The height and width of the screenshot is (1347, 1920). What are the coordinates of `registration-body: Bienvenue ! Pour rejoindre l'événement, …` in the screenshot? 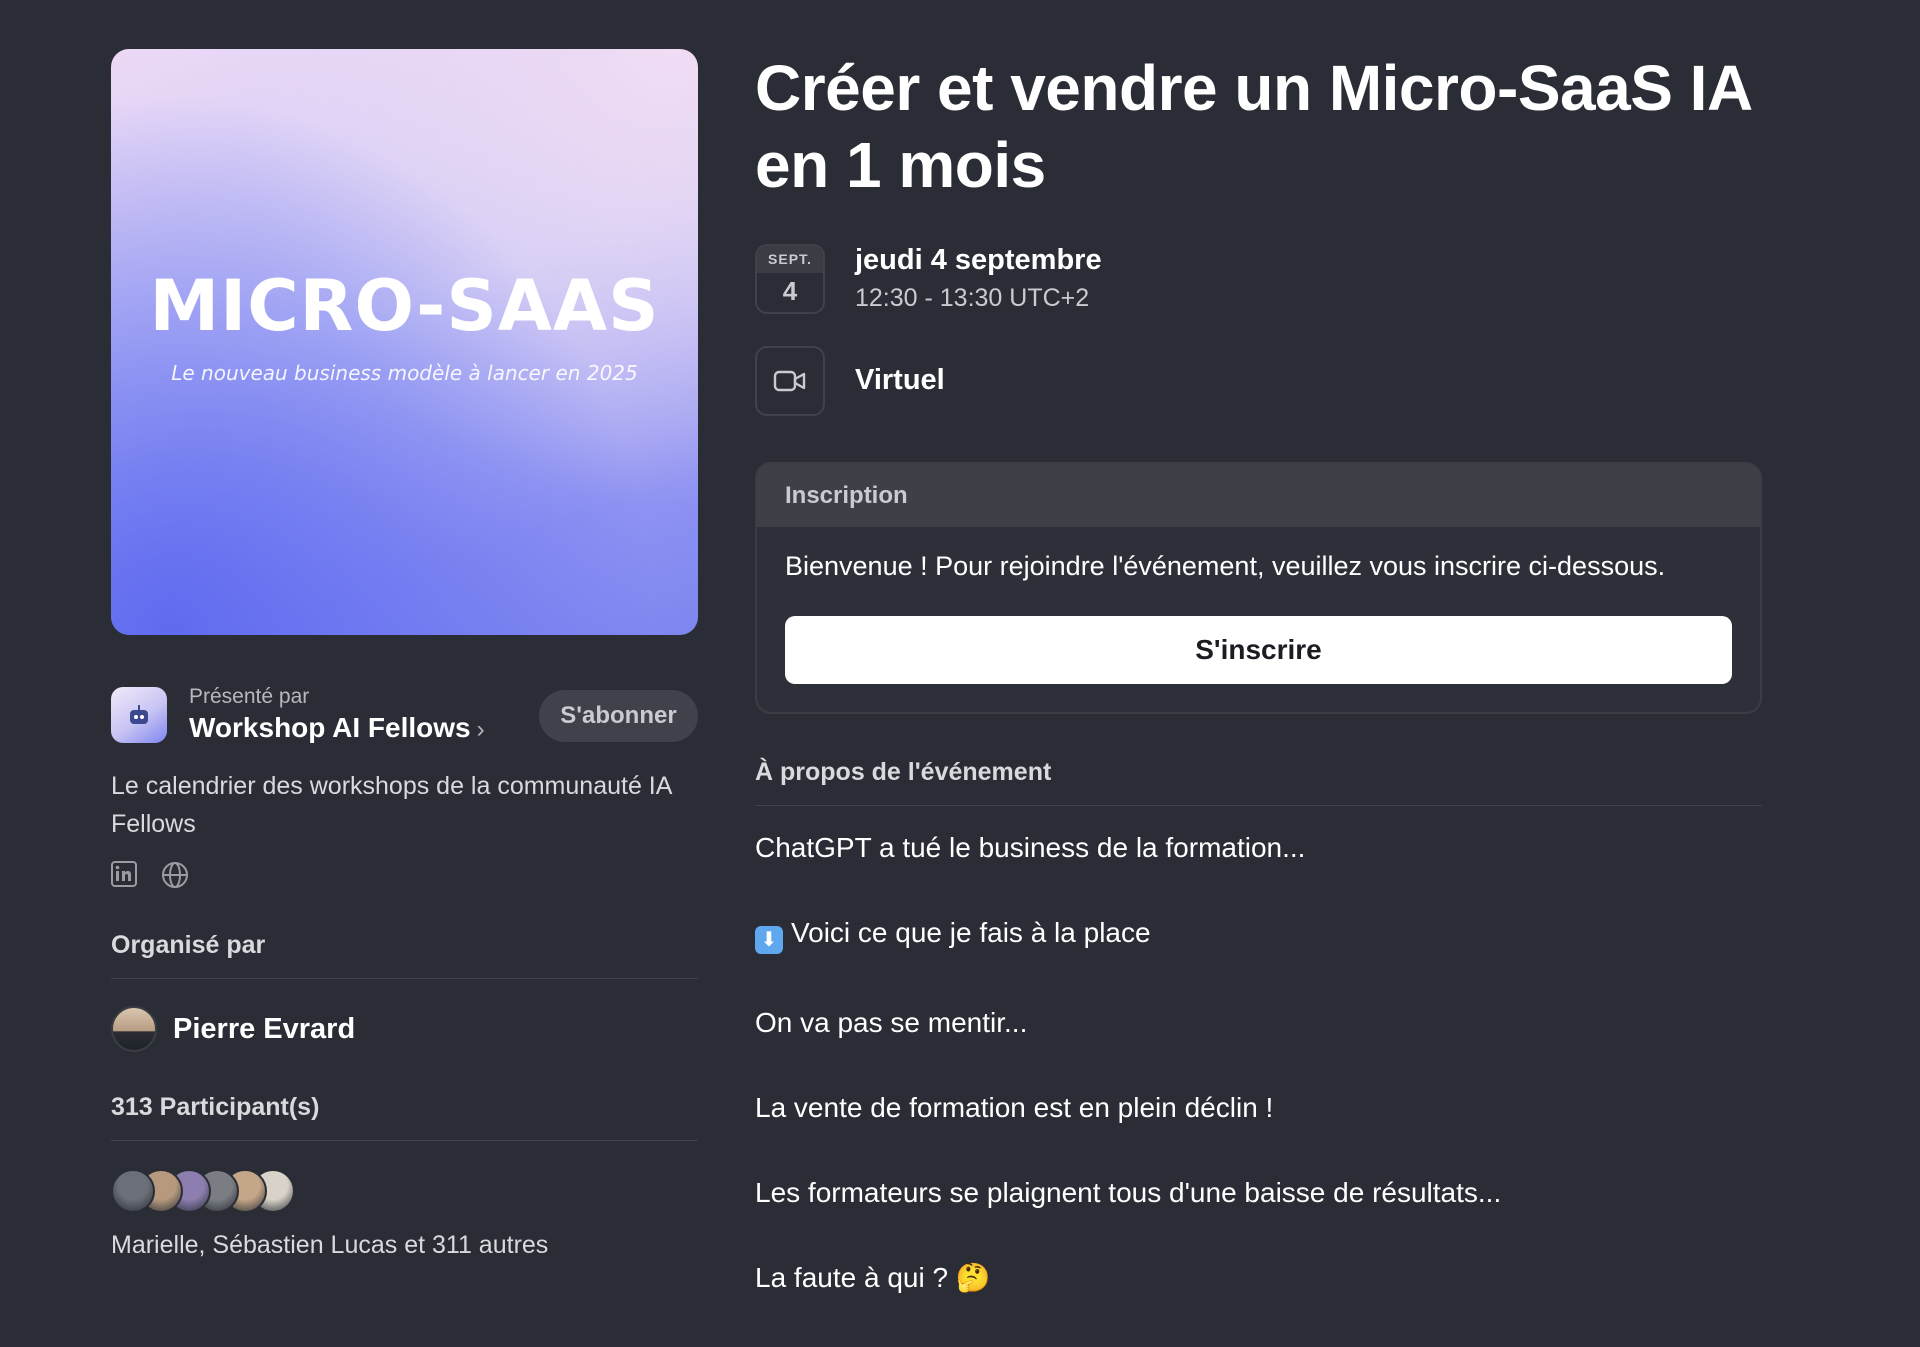 It's located at (1258, 619).